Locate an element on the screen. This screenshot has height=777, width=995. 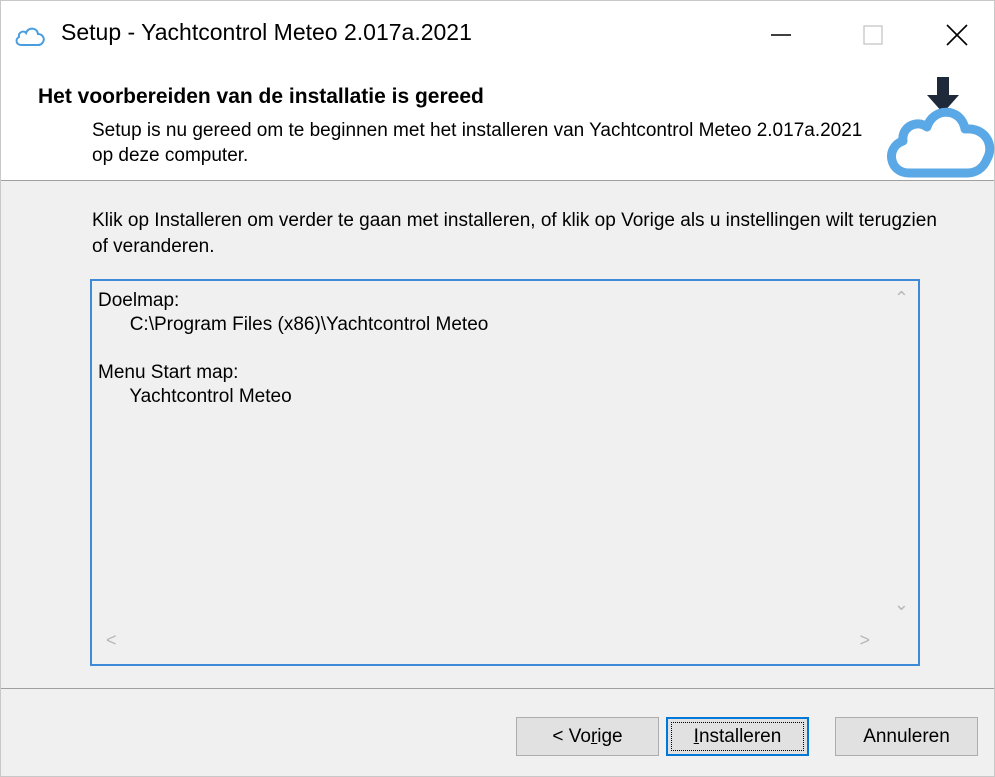
scroll-up-icon: ⌃ is located at coordinates (901, 298).